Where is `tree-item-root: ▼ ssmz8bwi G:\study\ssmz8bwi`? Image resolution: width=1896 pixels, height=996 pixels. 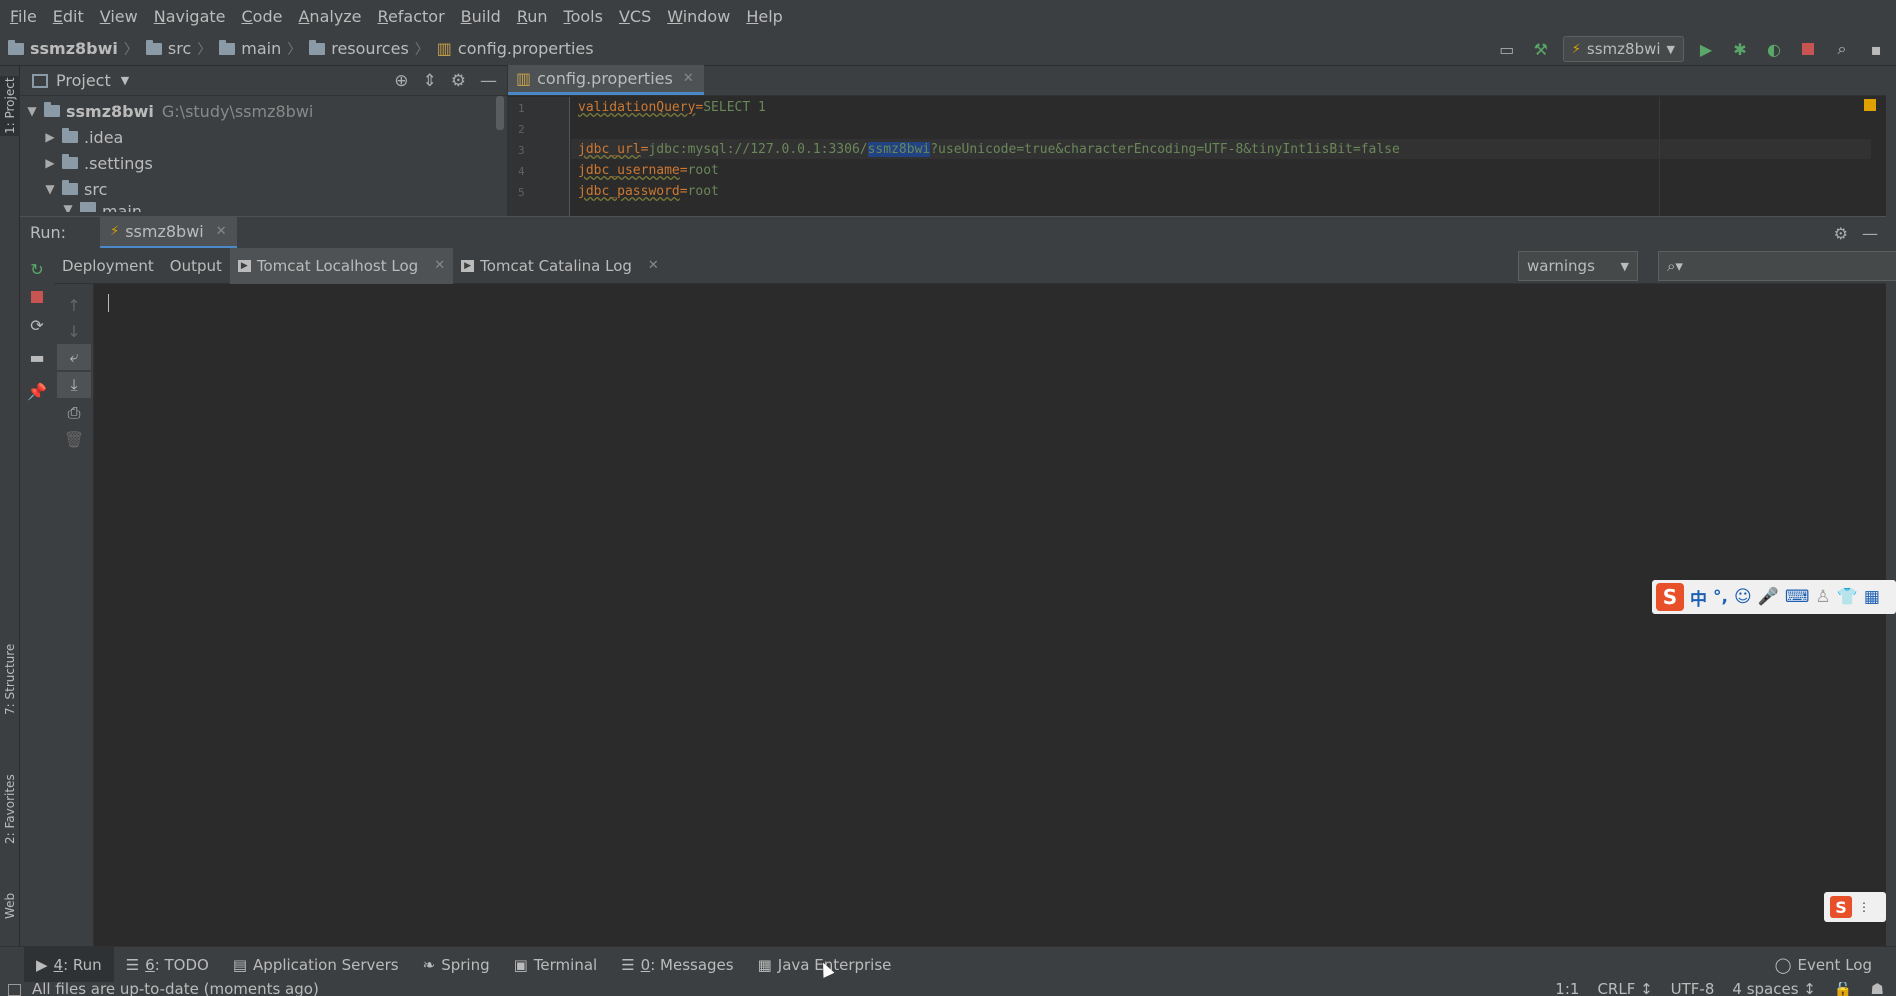 tree-item-root: ▼ ssmz8bwi G:\study\ssmz8bwi is located at coordinates (263, 111).